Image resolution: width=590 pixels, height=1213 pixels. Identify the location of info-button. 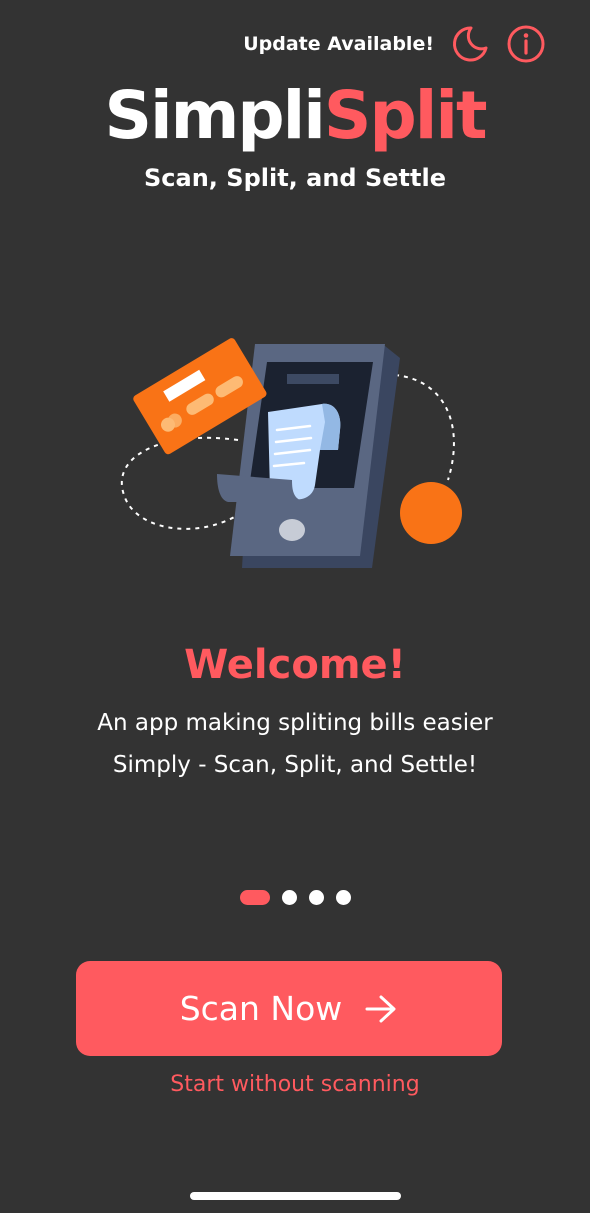
(526, 44).